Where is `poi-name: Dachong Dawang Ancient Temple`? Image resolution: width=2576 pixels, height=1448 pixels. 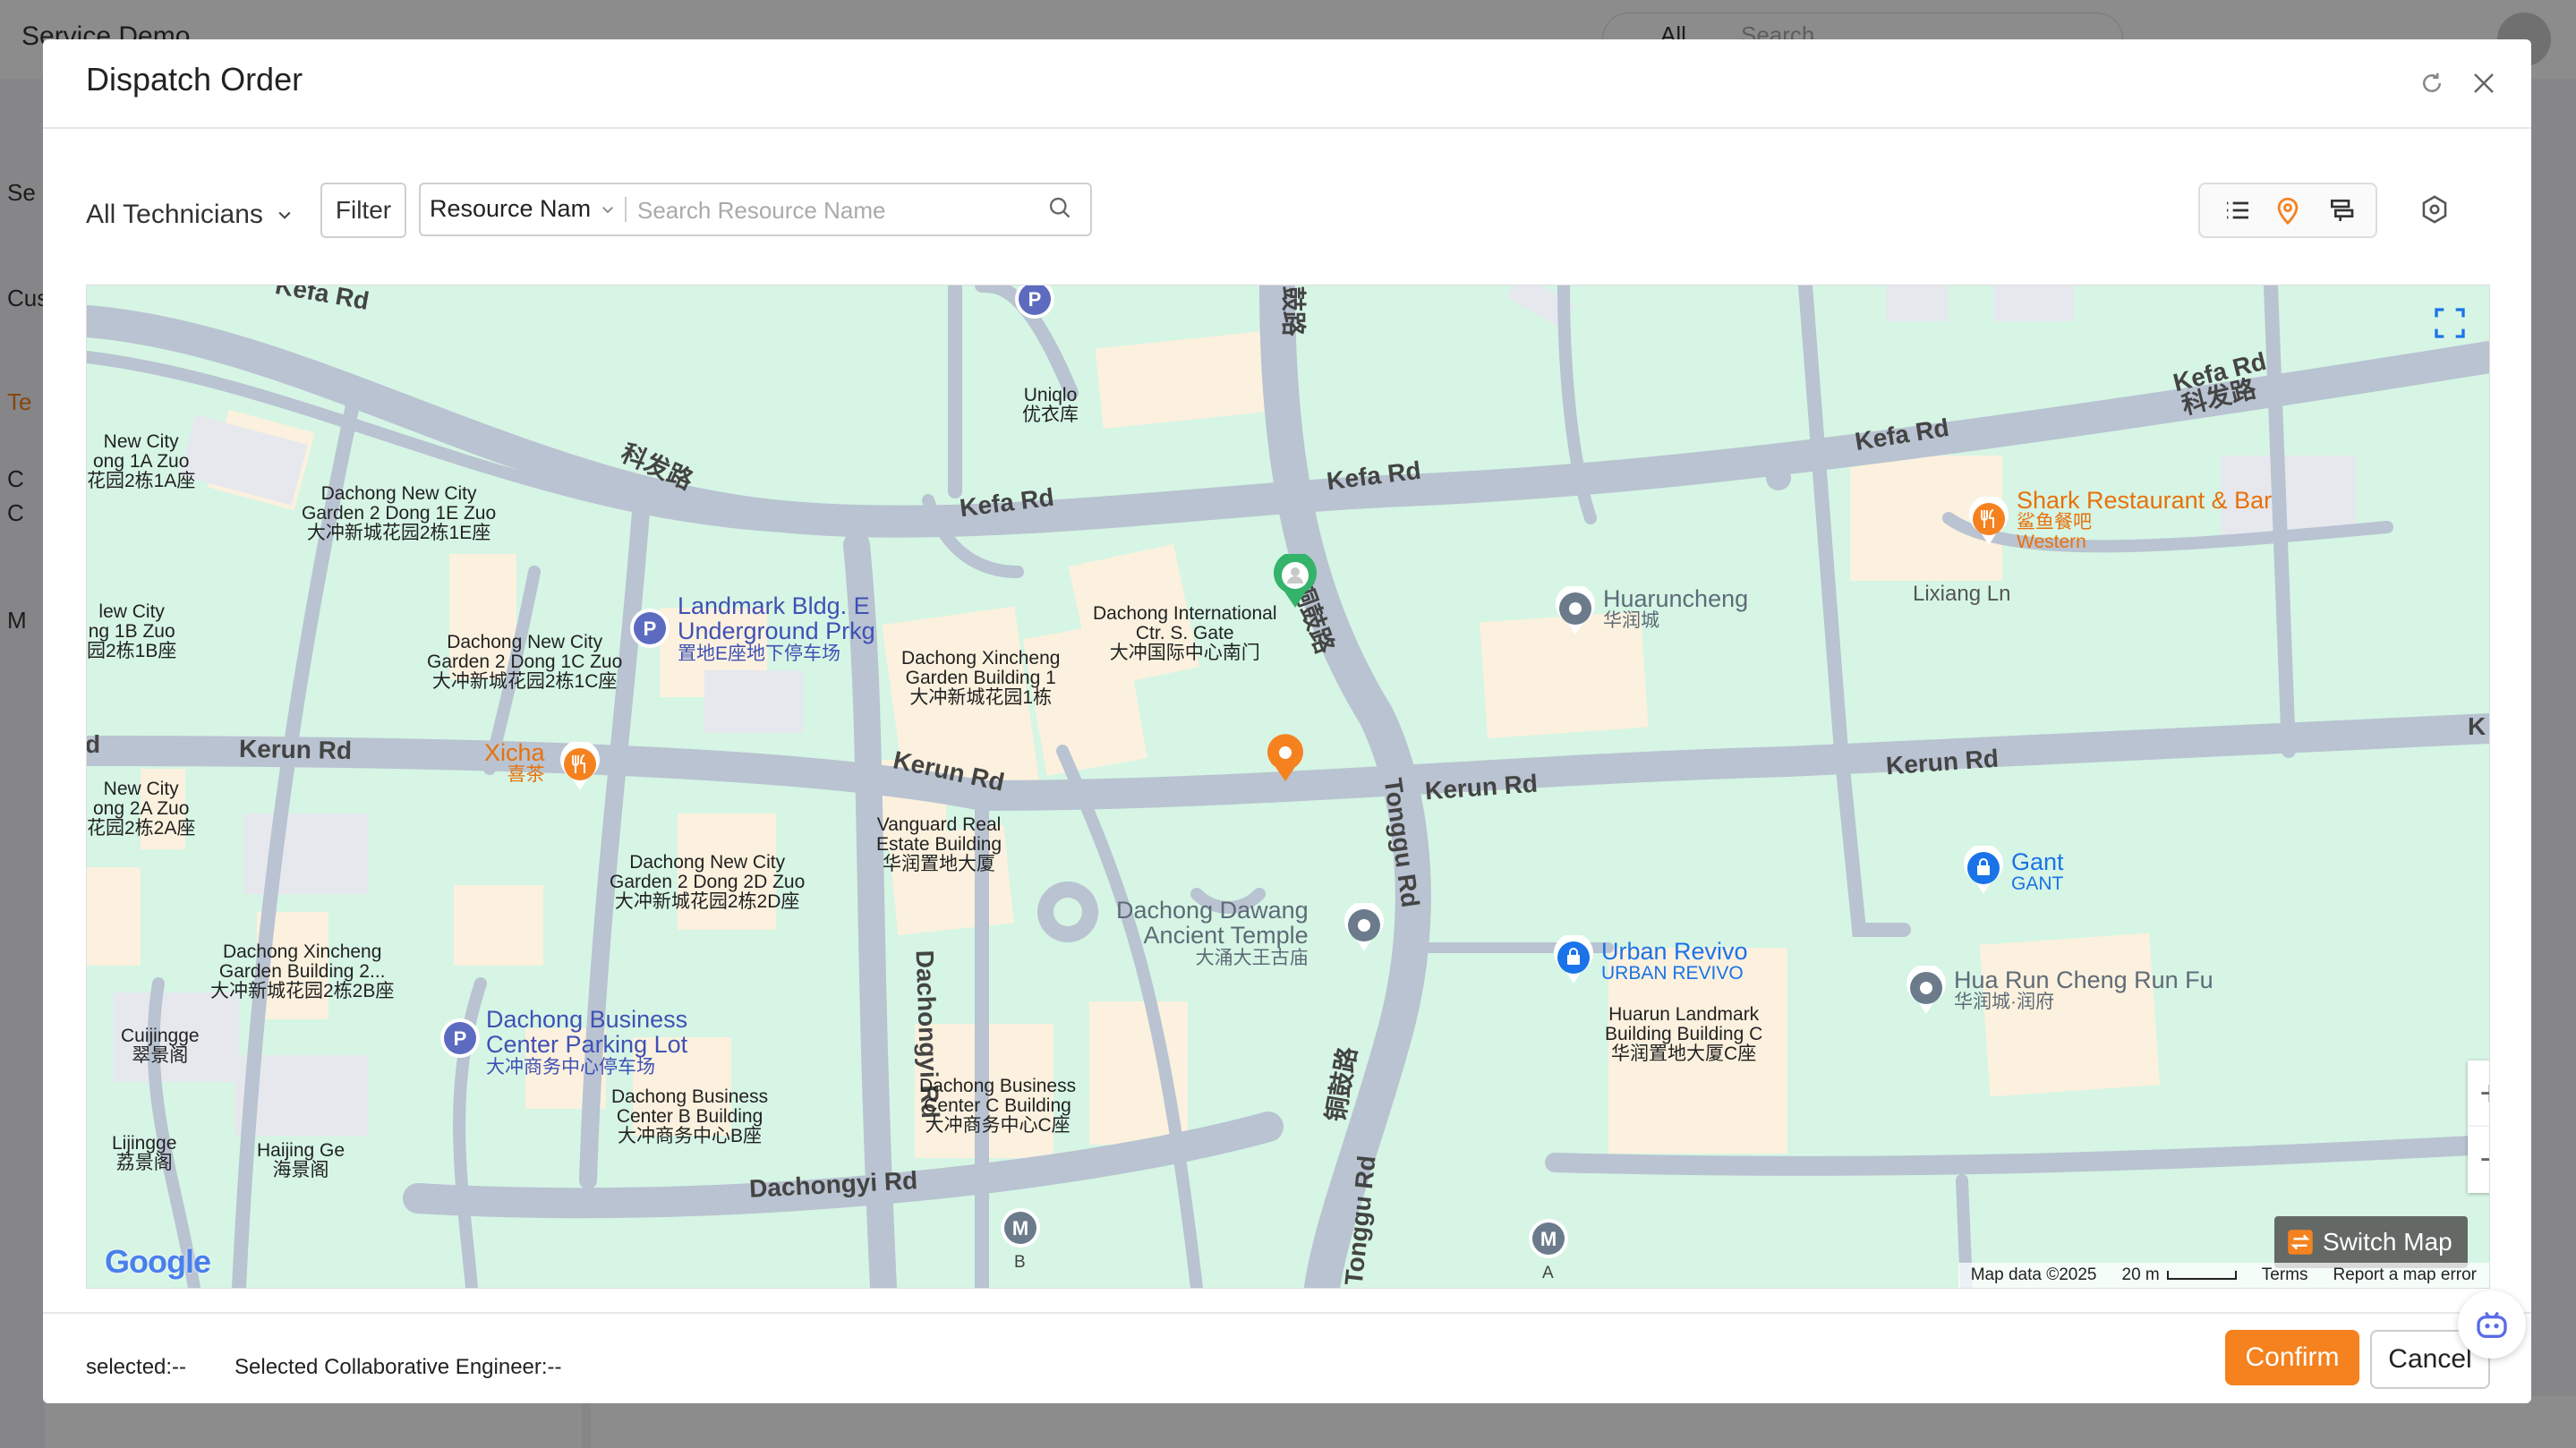
poi-name: Dachong Dawang Ancient Temple is located at coordinates (1212, 923).